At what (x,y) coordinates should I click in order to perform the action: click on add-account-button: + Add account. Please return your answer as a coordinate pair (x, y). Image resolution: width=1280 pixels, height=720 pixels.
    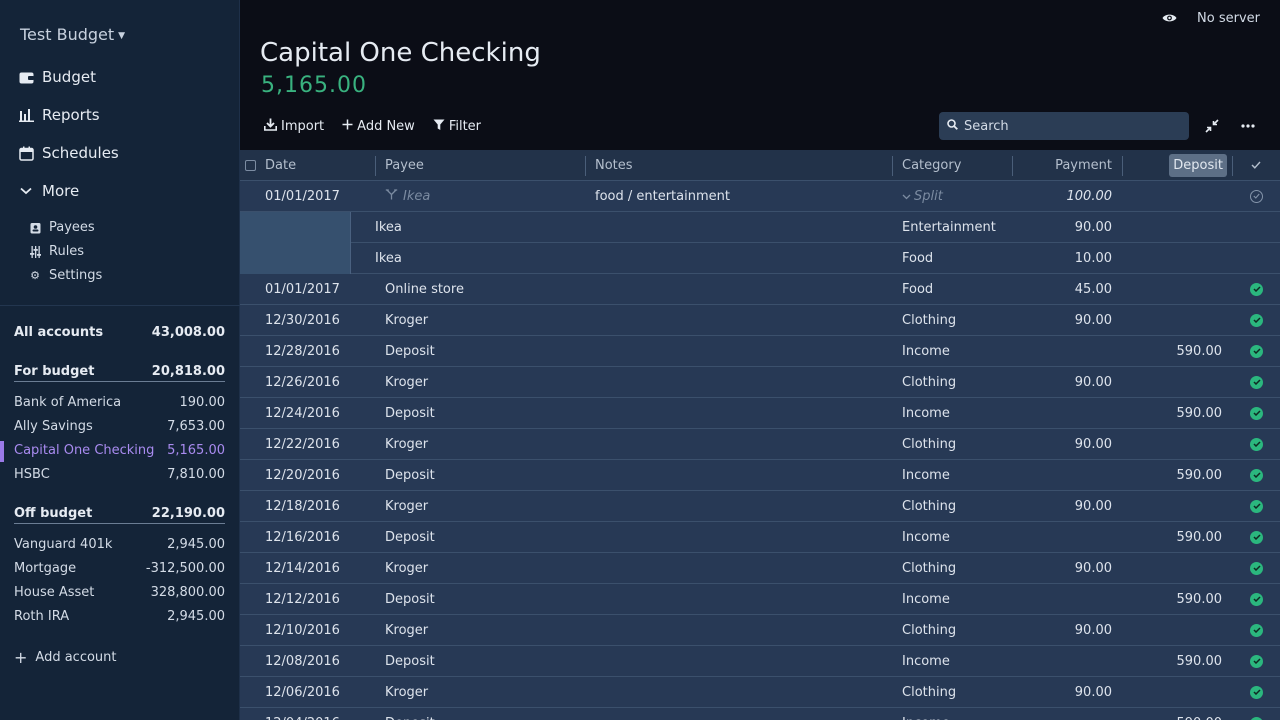
    Looking at the image, I should click on (65, 657).